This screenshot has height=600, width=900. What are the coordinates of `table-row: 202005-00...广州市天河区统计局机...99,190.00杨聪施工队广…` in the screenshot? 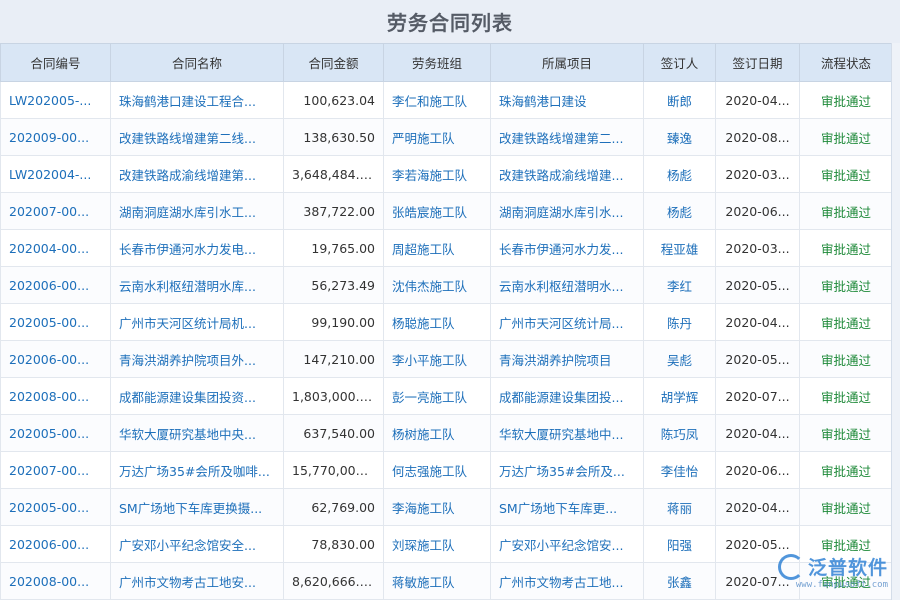 It's located at (447, 322).